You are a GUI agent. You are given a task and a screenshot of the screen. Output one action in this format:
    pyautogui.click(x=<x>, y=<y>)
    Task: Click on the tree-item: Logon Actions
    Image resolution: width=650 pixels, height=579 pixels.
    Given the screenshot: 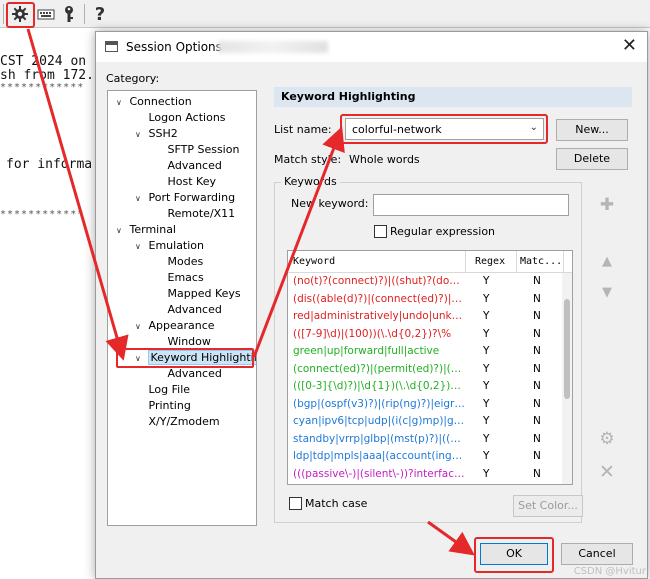 What is the action you would take?
    pyautogui.click(x=180, y=118)
    